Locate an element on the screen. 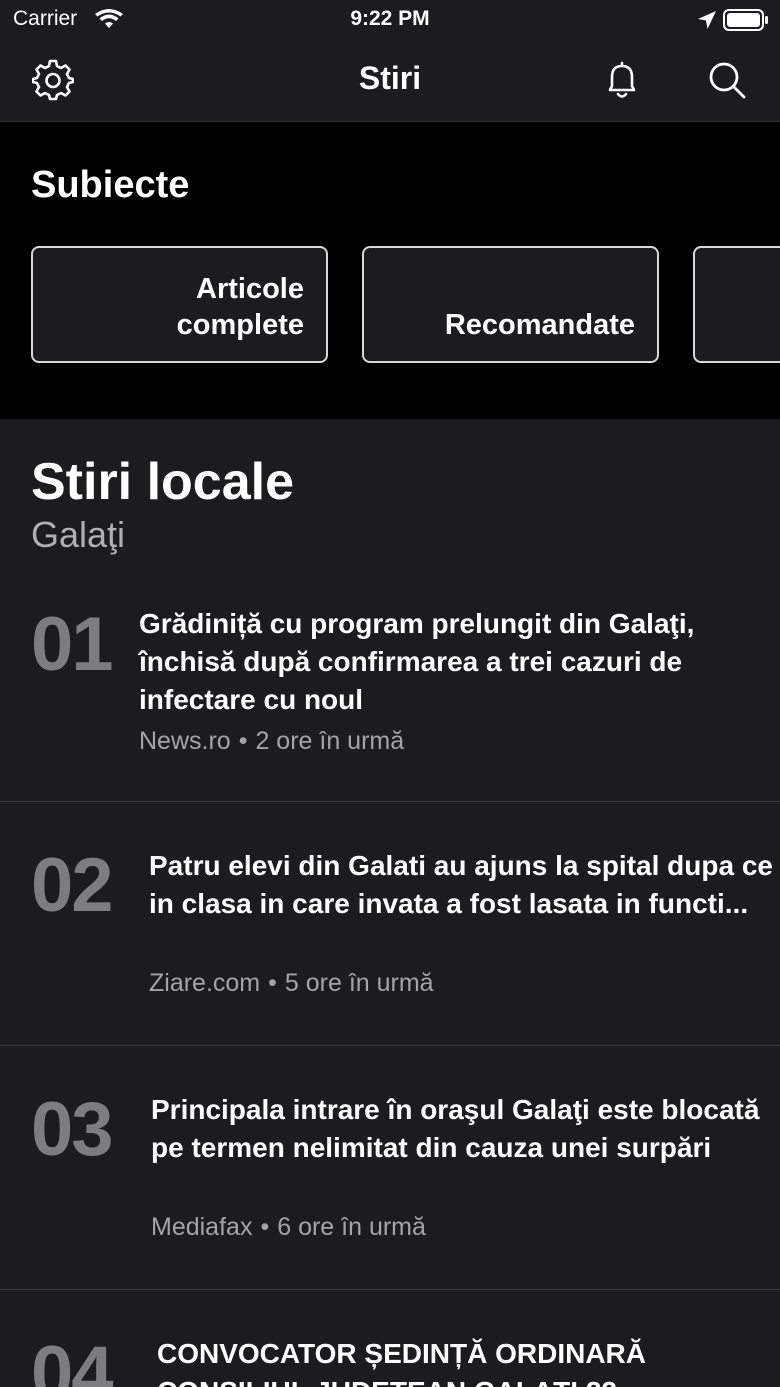  topic-card-label-line2: complete is located at coordinates (240, 325).